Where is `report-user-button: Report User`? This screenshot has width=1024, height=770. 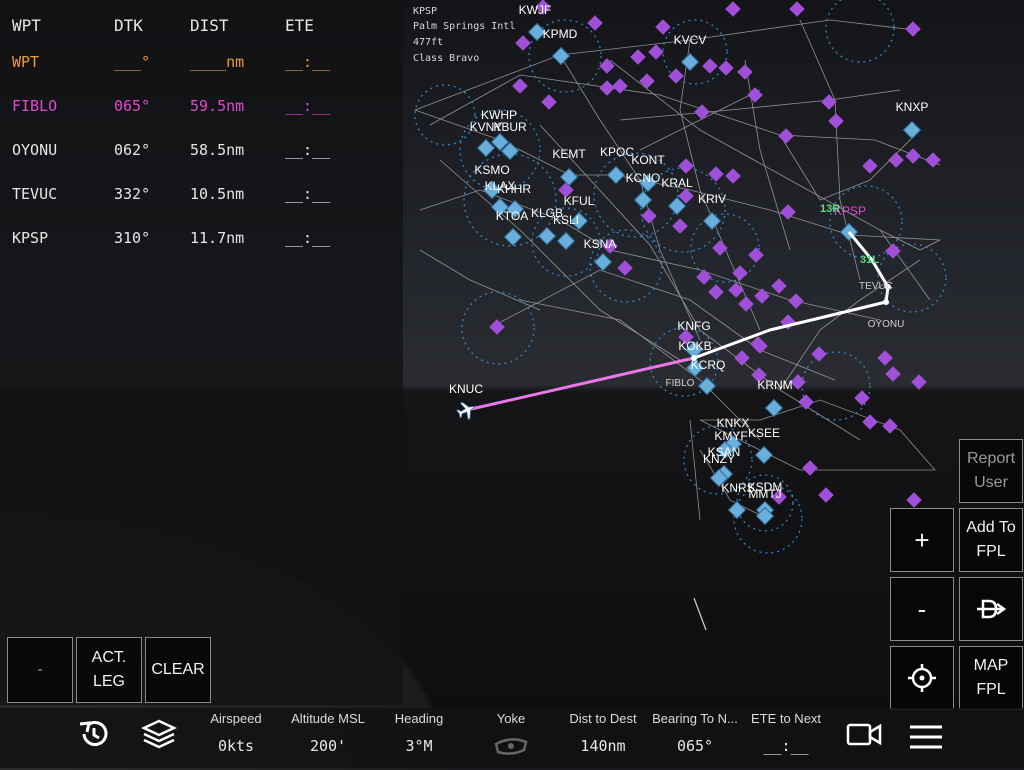 report-user-button: Report User is located at coordinates (991, 471).